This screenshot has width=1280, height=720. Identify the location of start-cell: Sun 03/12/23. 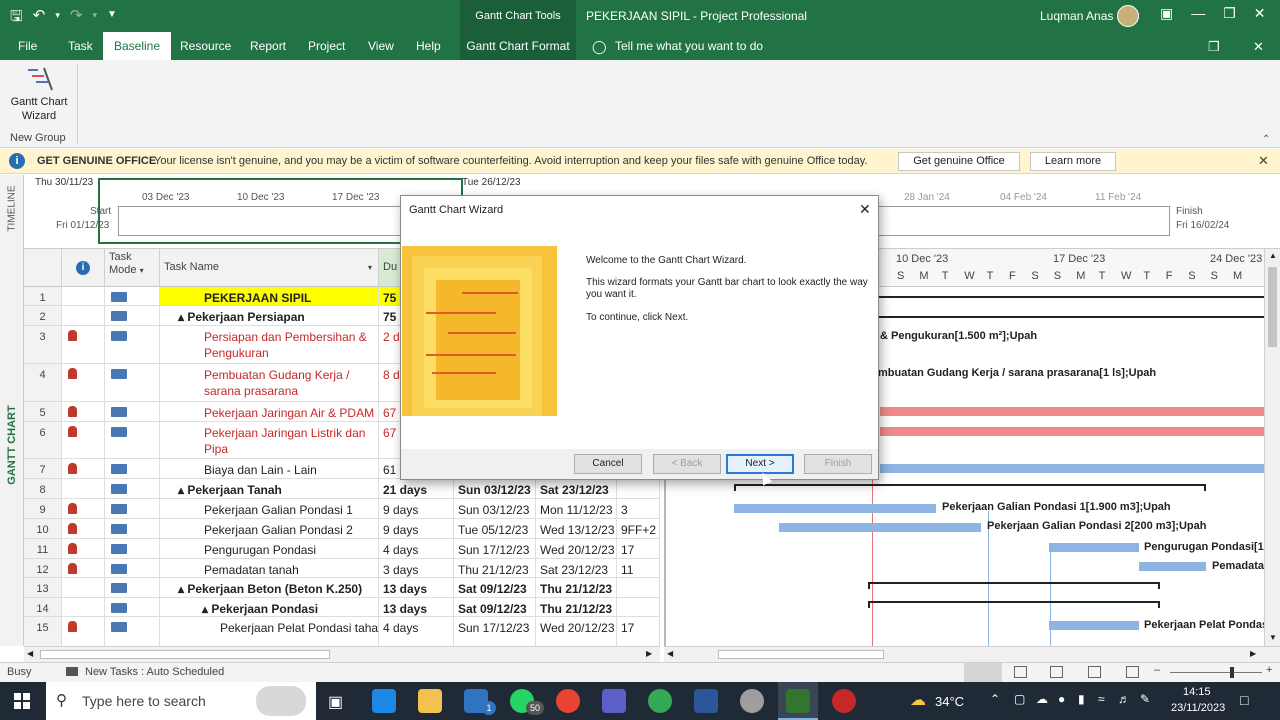
(495, 488).